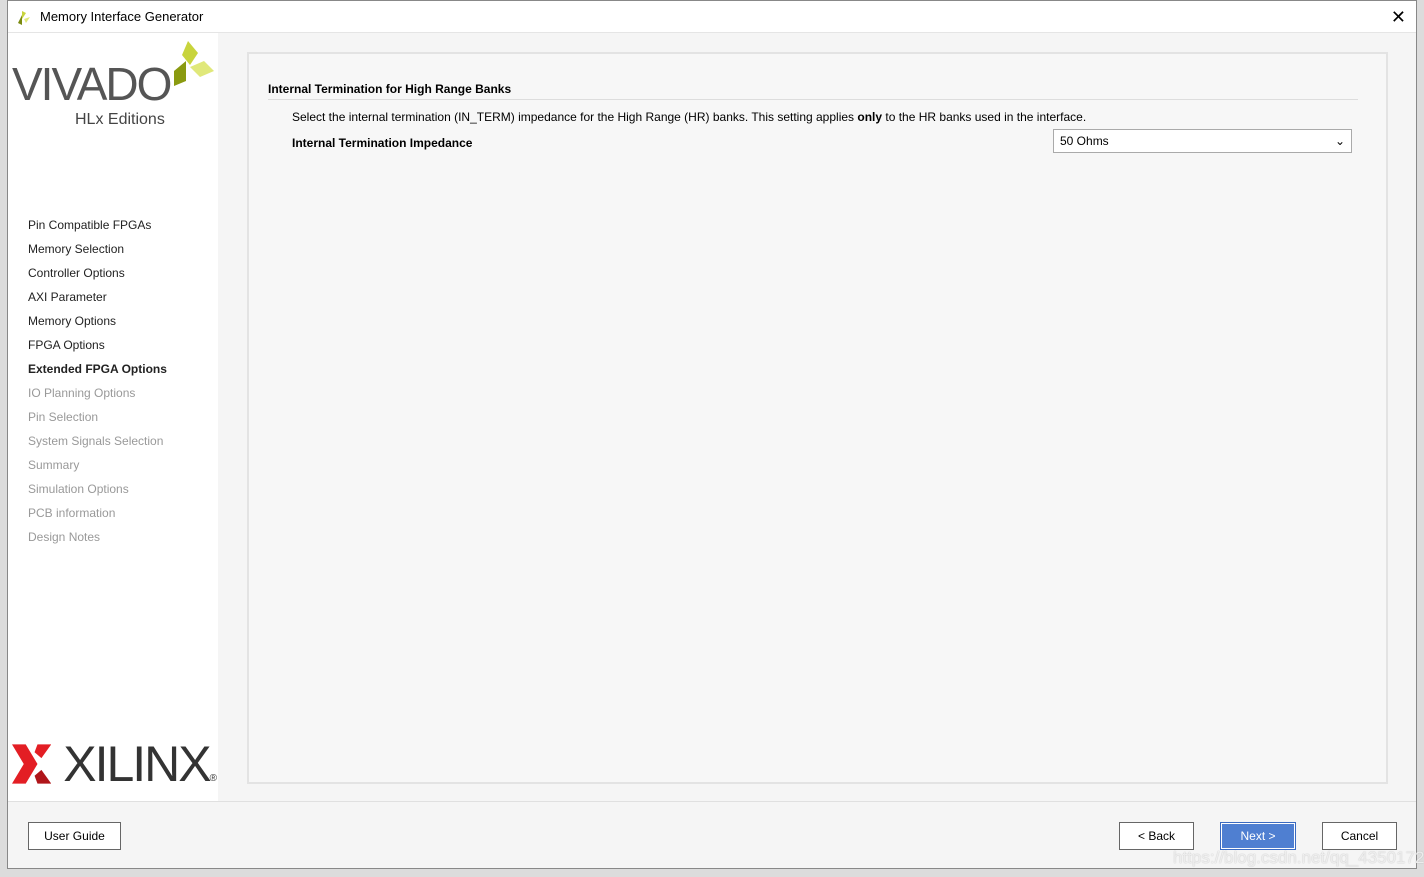 This screenshot has width=1424, height=877. I want to click on window-title: Memory Interface Generator, so click(122, 16).